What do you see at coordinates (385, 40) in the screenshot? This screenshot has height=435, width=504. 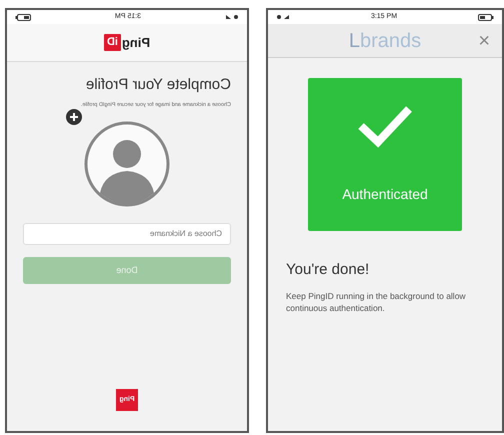 I see `brand-logo: Lbrands` at bounding box center [385, 40].